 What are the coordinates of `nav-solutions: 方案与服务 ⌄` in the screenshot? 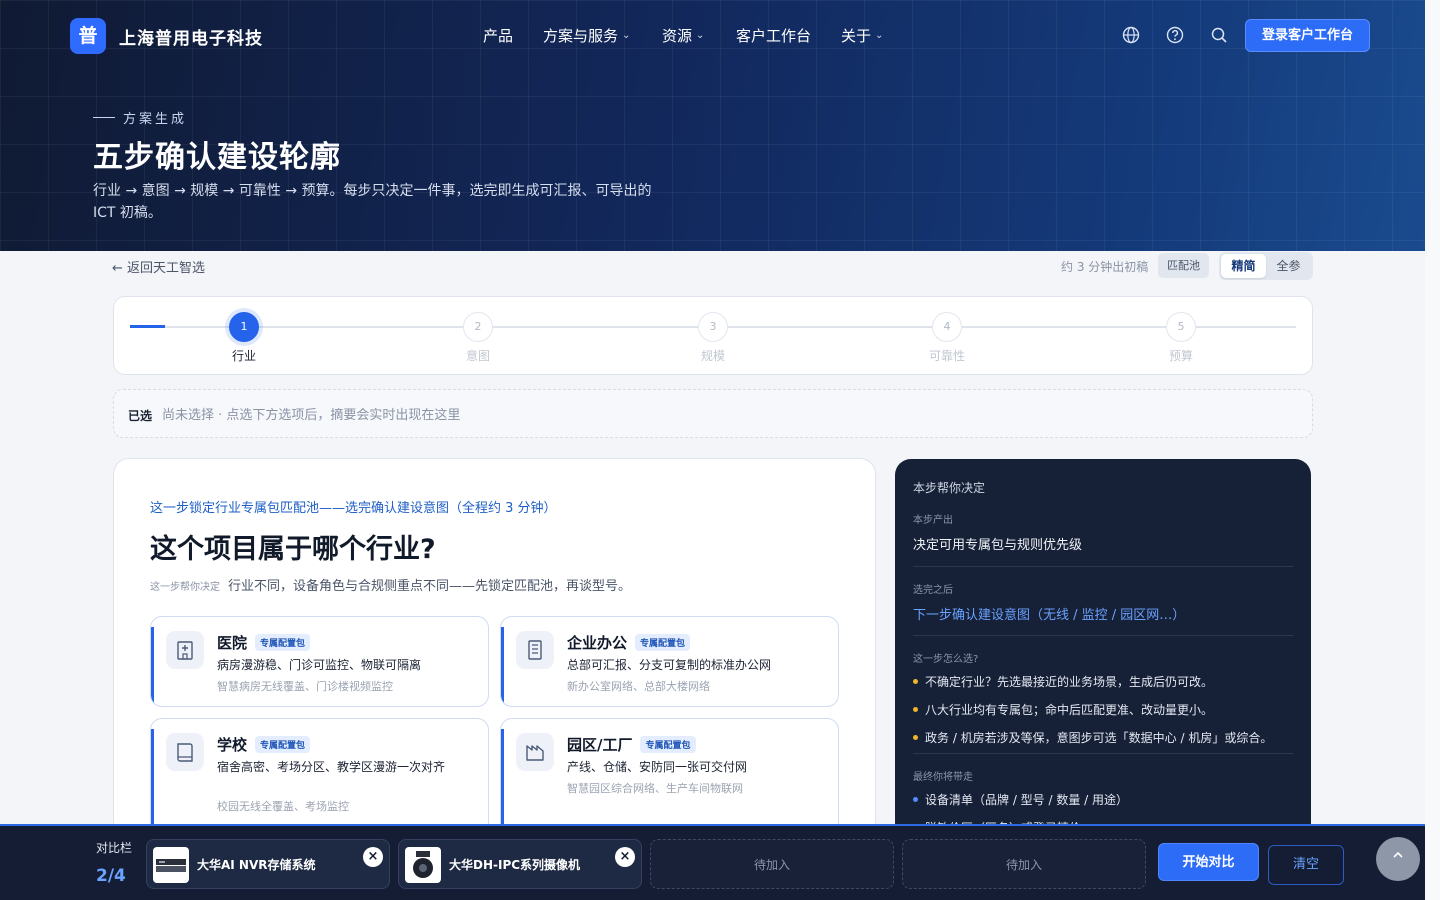 It's located at (586, 35).